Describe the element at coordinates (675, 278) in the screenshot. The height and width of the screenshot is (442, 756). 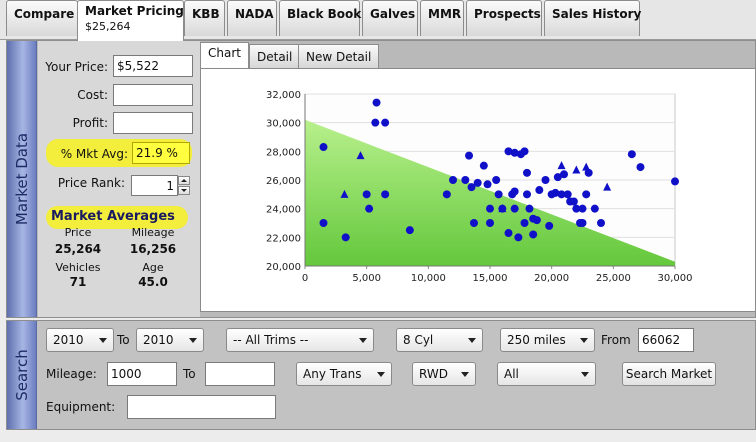
I see `x-tick-label: 30,000` at that location.